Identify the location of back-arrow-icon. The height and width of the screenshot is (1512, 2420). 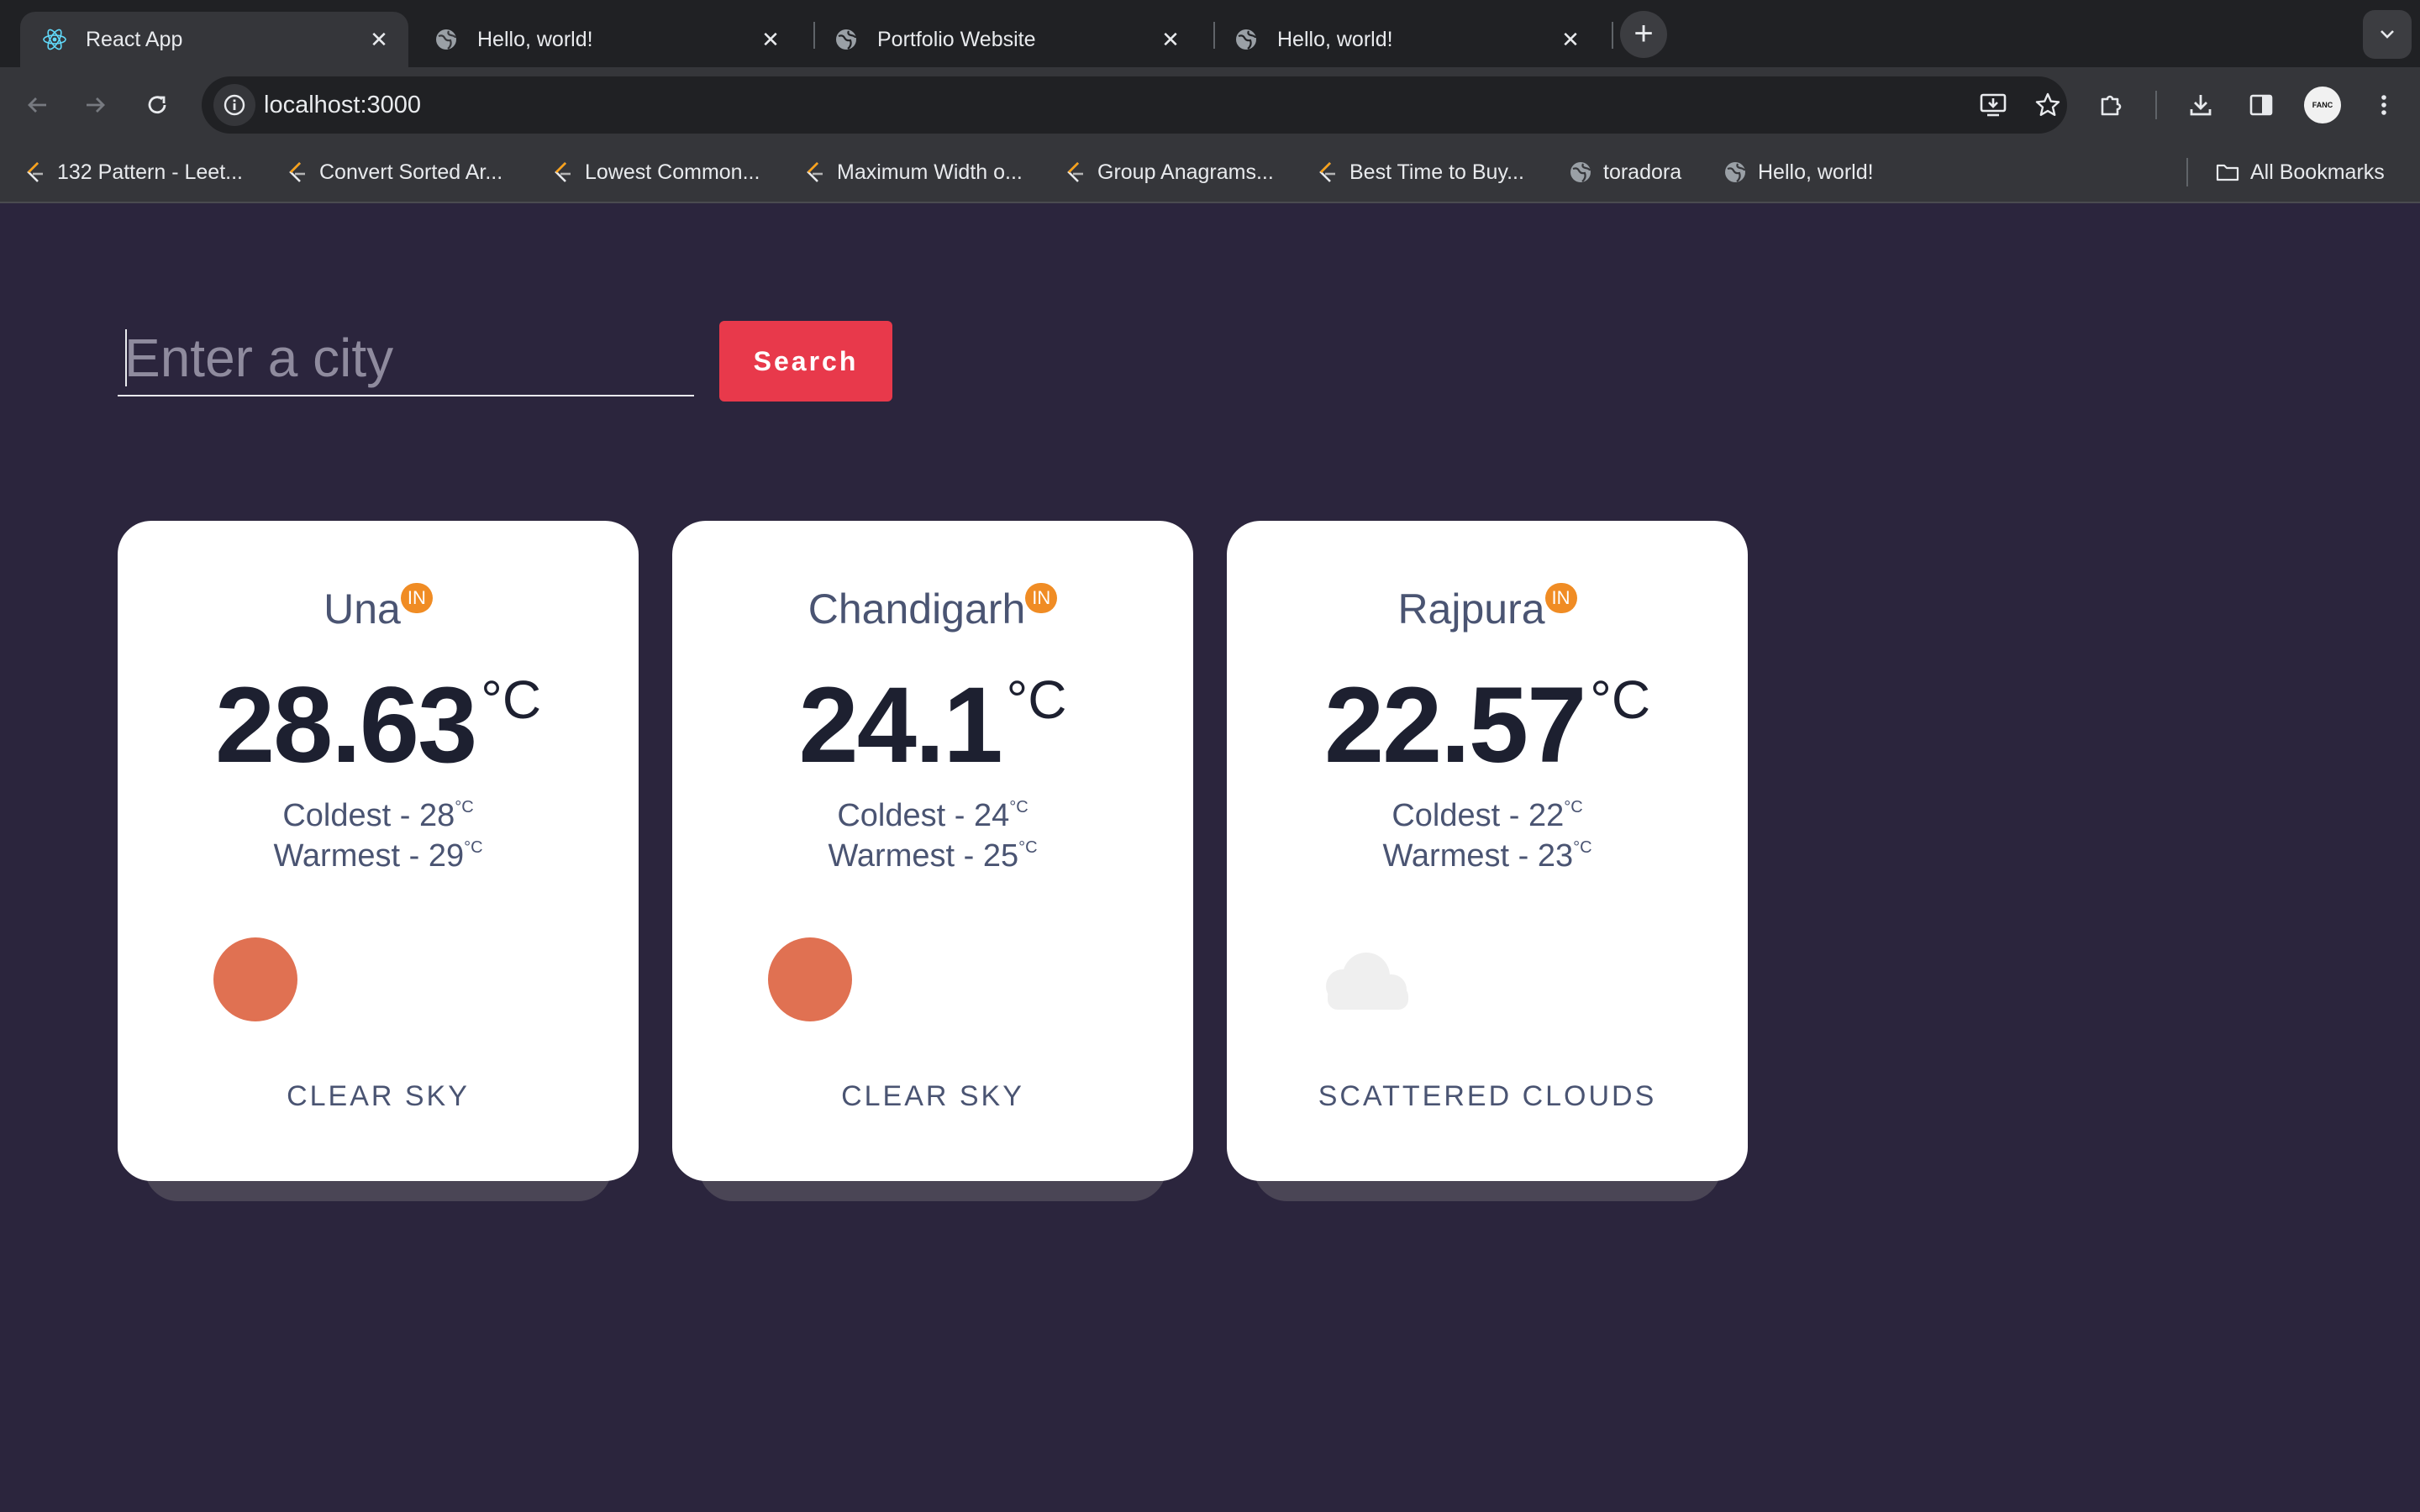
(37, 105).